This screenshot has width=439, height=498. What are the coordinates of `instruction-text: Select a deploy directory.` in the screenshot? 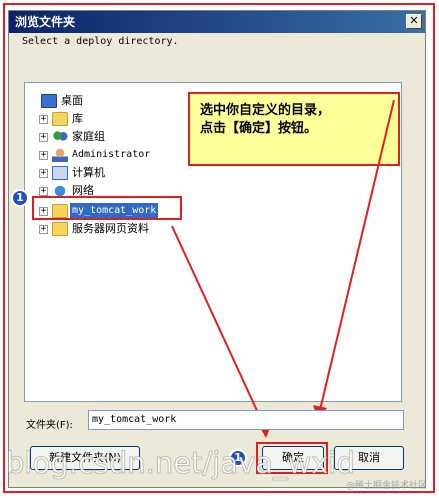 It's located at (100, 41).